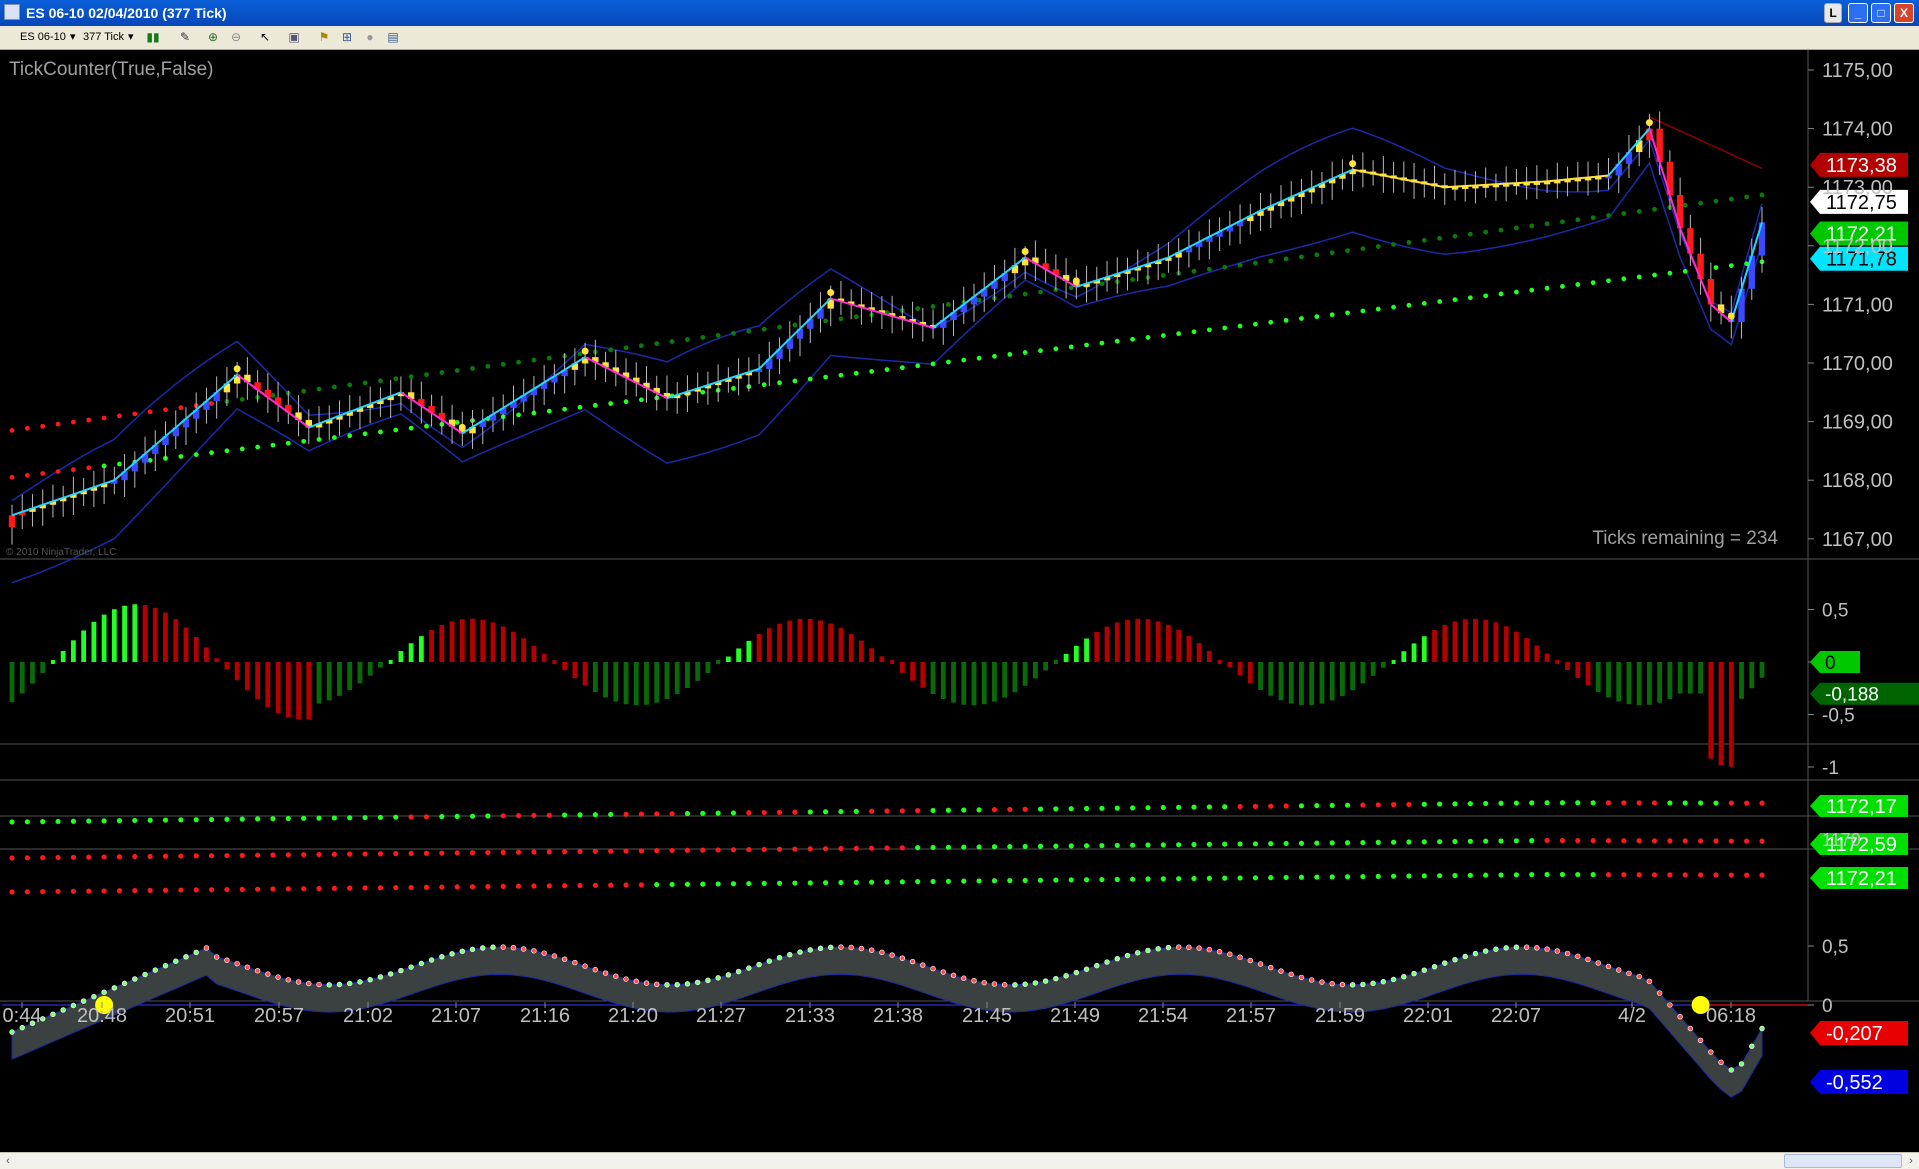  What do you see at coordinates (185, 37) in the screenshot?
I see `pencil-icon: ✎` at bounding box center [185, 37].